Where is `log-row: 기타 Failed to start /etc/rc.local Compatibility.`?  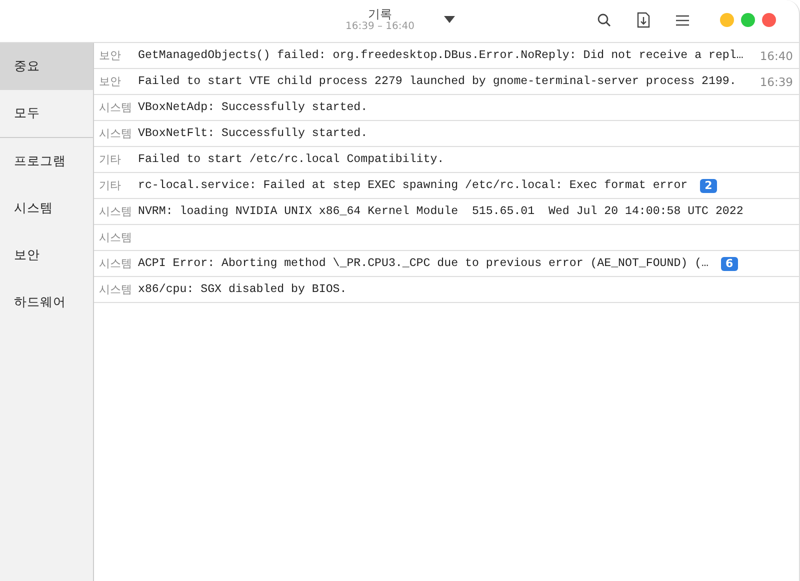 log-row: 기타 Failed to start /etc/rc.local Compatibility. is located at coordinates (446, 160).